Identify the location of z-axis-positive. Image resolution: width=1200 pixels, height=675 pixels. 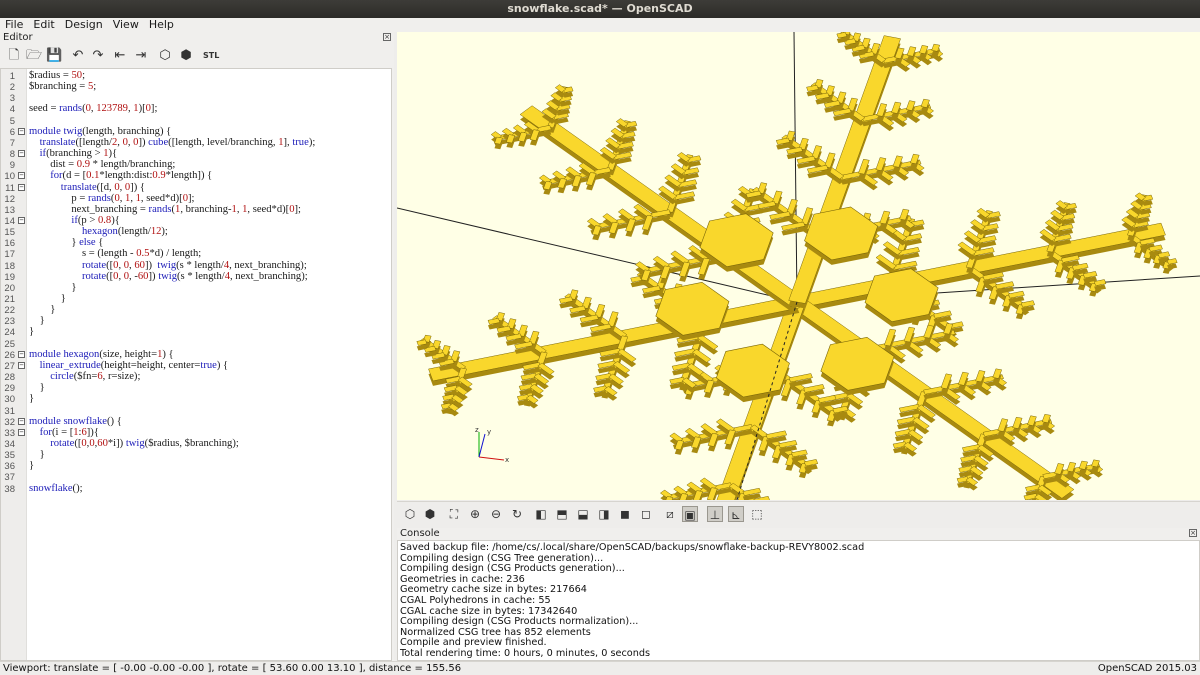
(795, 167).